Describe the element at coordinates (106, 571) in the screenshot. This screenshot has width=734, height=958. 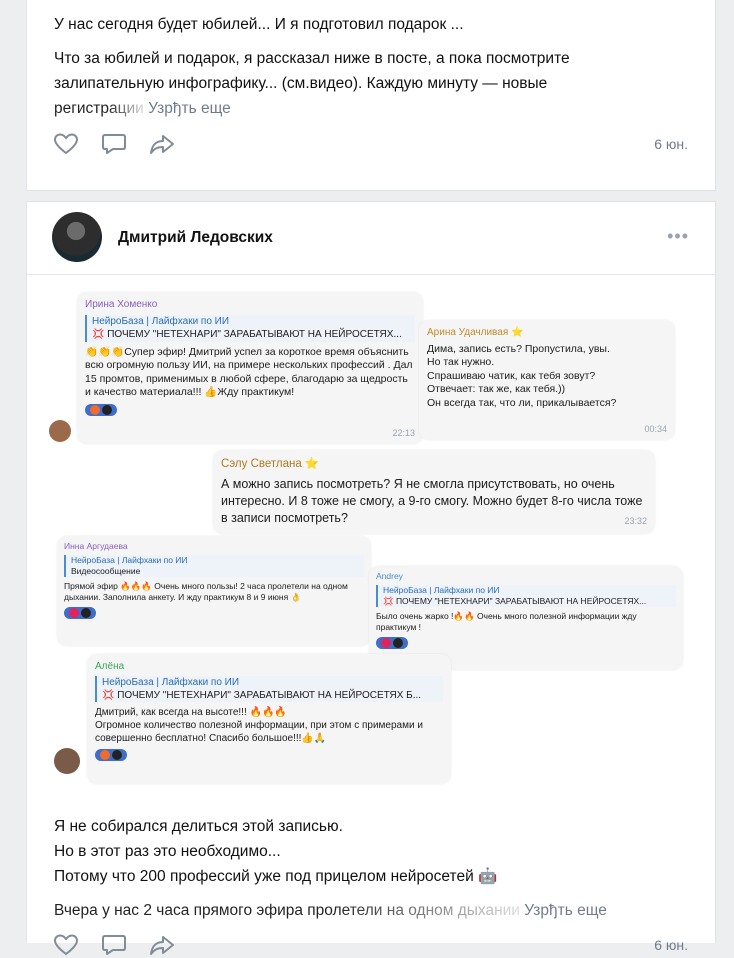
I see `quote-subtitle: Видеосообщение` at that location.